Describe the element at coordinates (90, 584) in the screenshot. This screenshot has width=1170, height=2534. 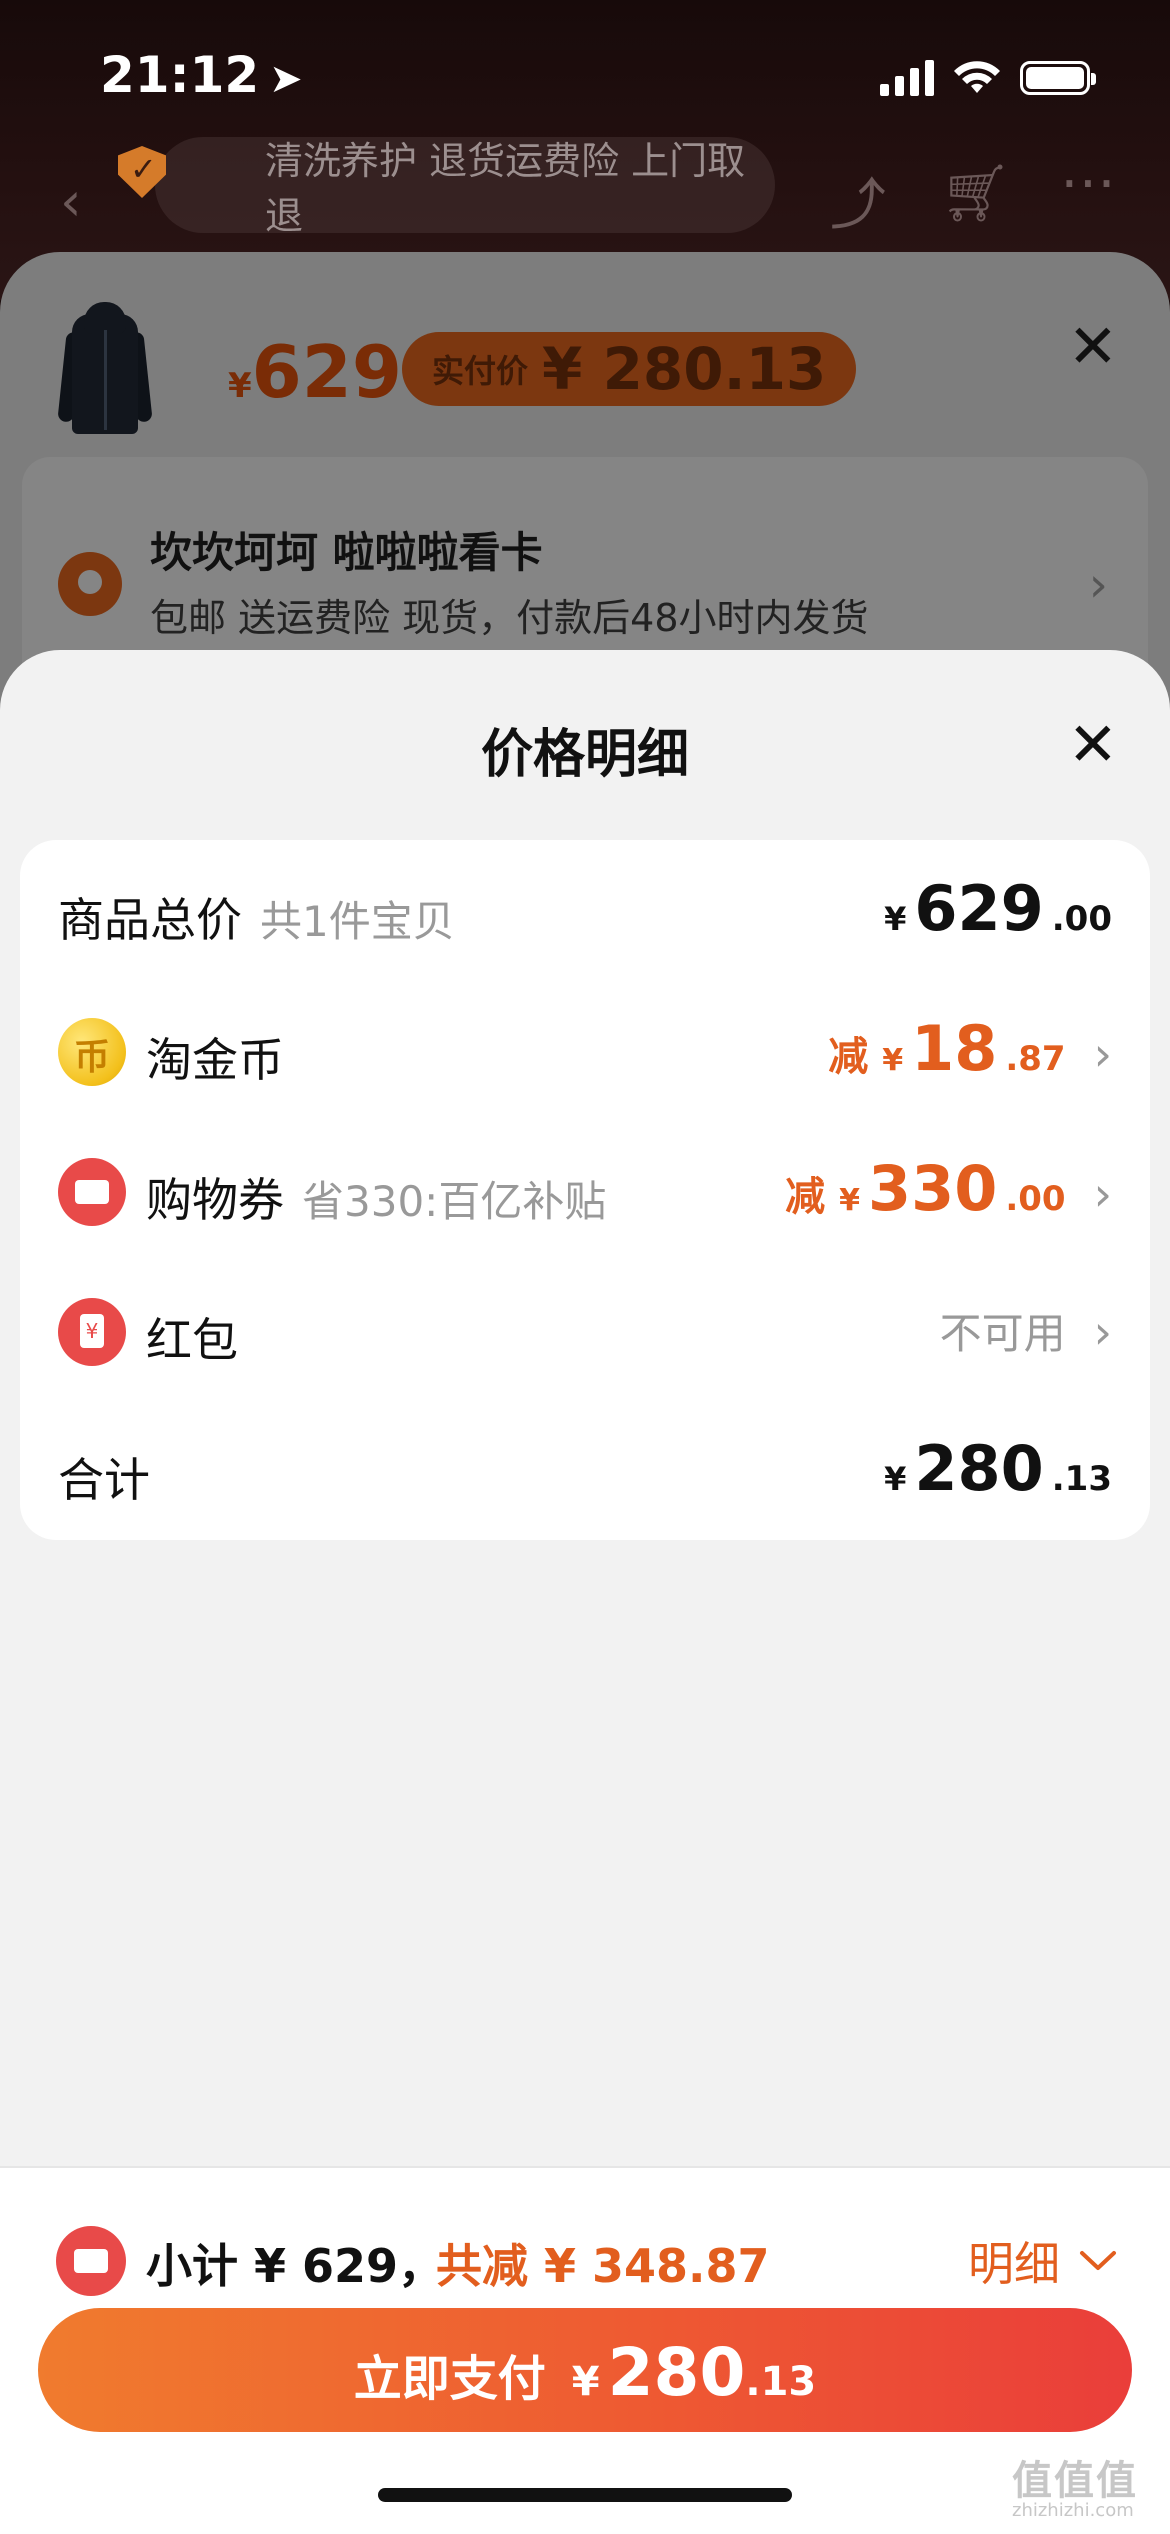
I see `location-pin-icon` at that location.